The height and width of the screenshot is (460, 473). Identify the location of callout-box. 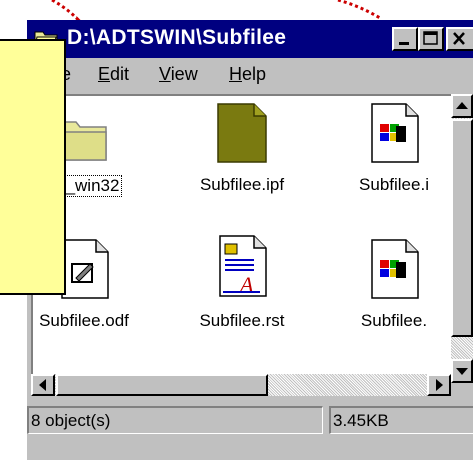
(33, 167).